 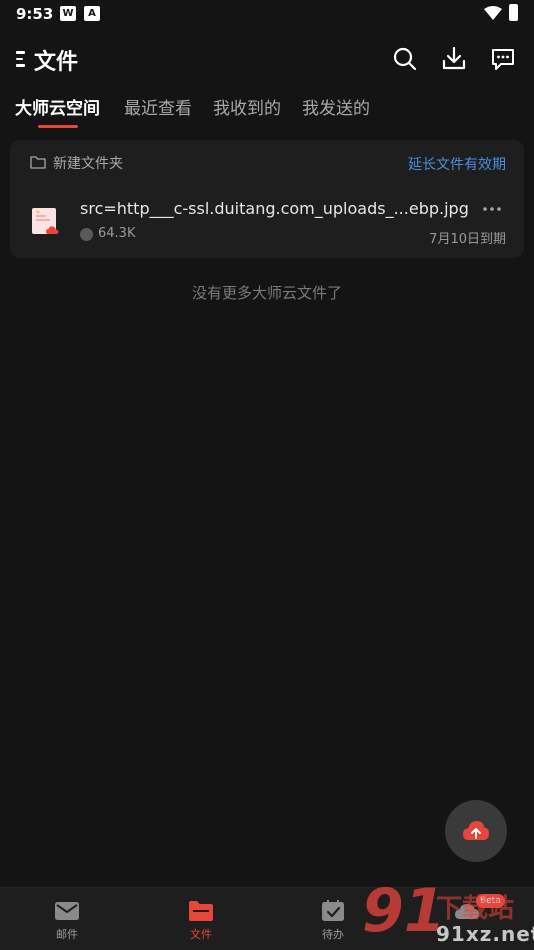 What do you see at coordinates (35, 14) in the screenshot?
I see `status-time: 9:53` at bounding box center [35, 14].